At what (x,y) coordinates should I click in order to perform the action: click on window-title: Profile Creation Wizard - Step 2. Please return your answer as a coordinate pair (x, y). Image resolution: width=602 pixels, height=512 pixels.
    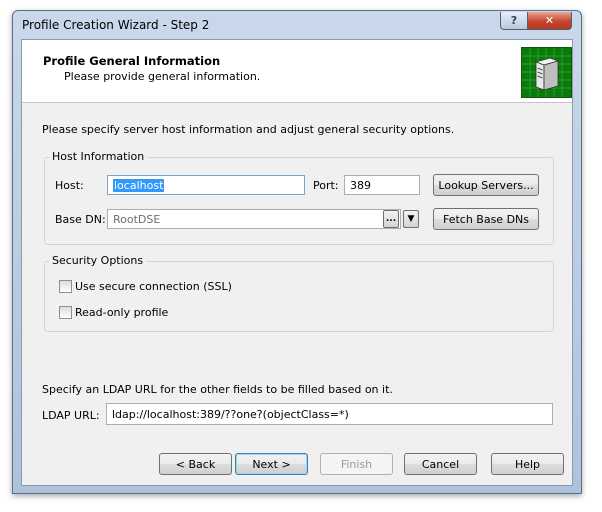
    Looking at the image, I should click on (116, 25).